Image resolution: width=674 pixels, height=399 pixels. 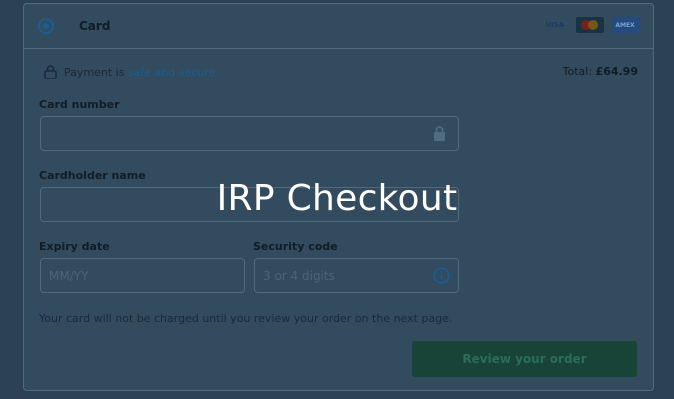 What do you see at coordinates (171, 72) in the screenshot?
I see `secure-link: safe and secure` at bounding box center [171, 72].